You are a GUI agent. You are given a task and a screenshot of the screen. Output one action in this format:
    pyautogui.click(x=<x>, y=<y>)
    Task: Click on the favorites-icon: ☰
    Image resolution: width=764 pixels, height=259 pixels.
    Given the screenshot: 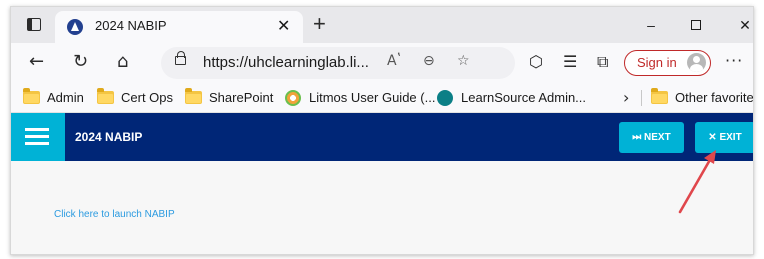 What is the action you would take?
    pyautogui.click(x=570, y=62)
    